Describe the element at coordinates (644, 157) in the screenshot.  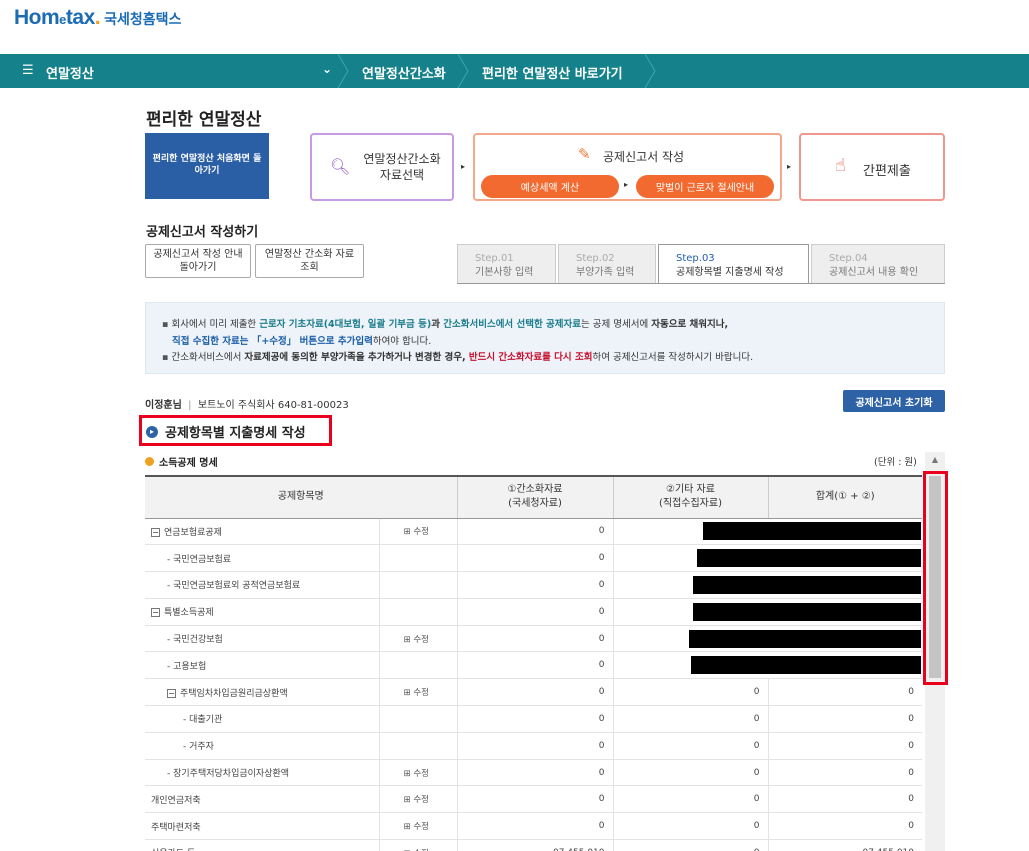
I see `card-label: 공제신고서 작성` at that location.